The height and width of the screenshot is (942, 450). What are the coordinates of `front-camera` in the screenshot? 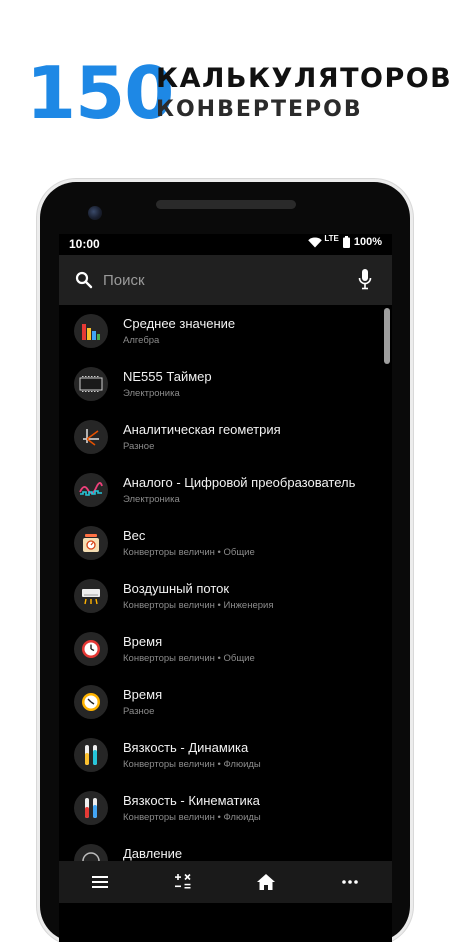 It's located at (95, 213).